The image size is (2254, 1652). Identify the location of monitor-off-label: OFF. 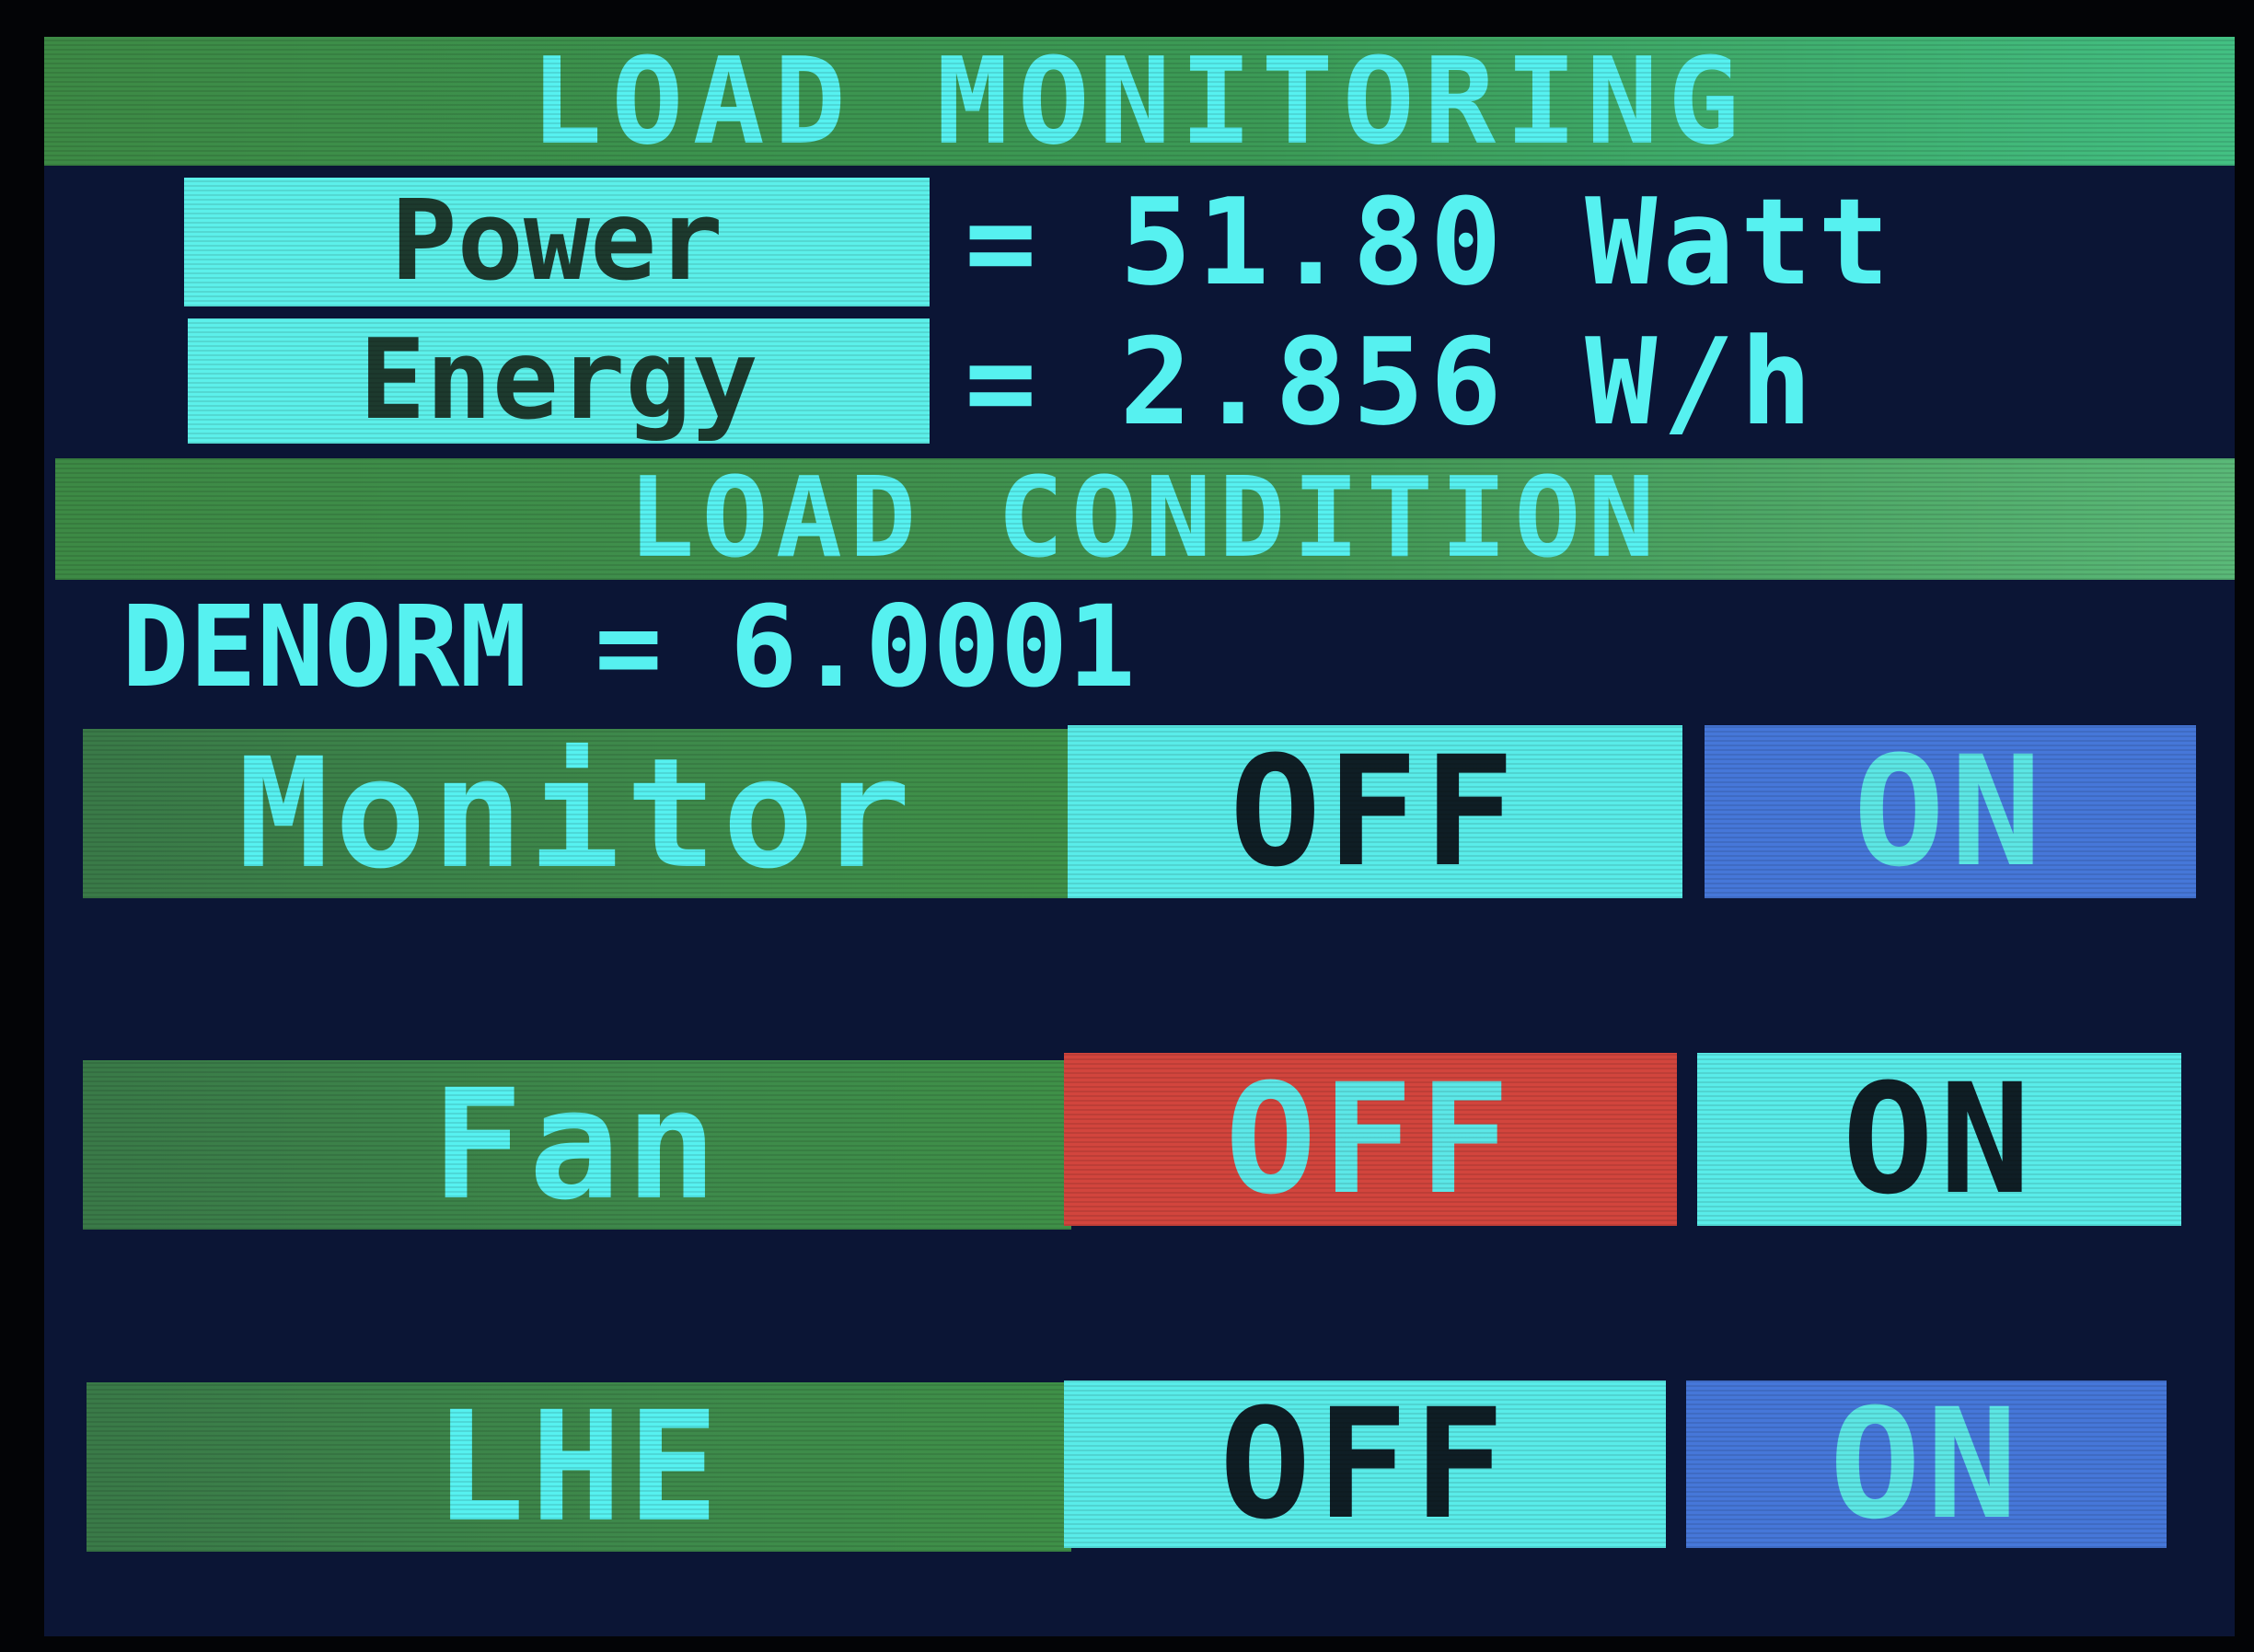
(1374, 811).